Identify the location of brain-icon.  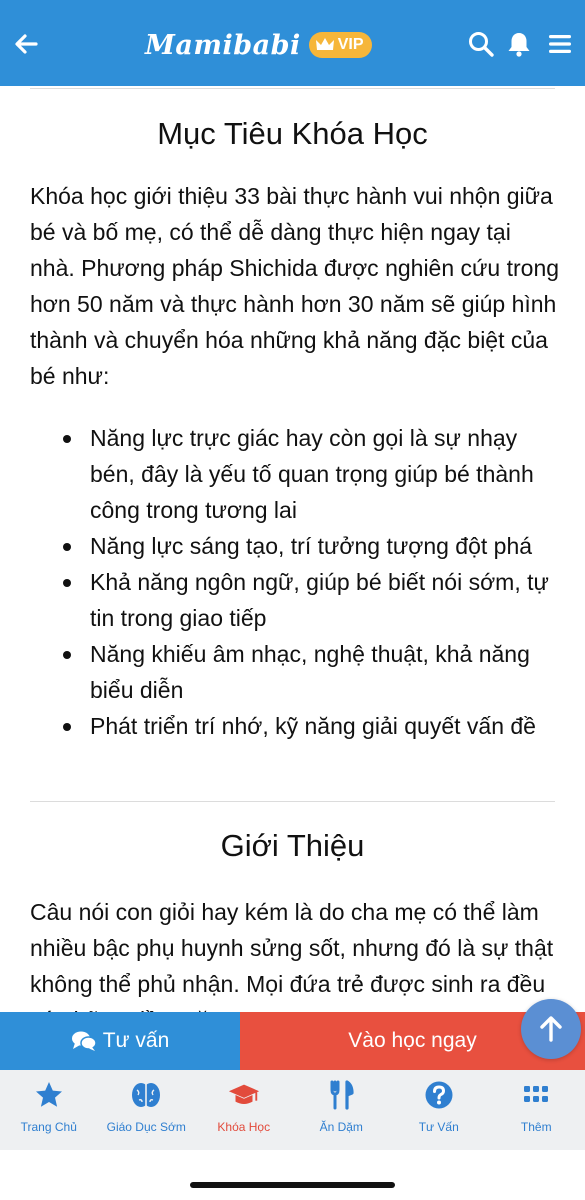
(146, 1095).